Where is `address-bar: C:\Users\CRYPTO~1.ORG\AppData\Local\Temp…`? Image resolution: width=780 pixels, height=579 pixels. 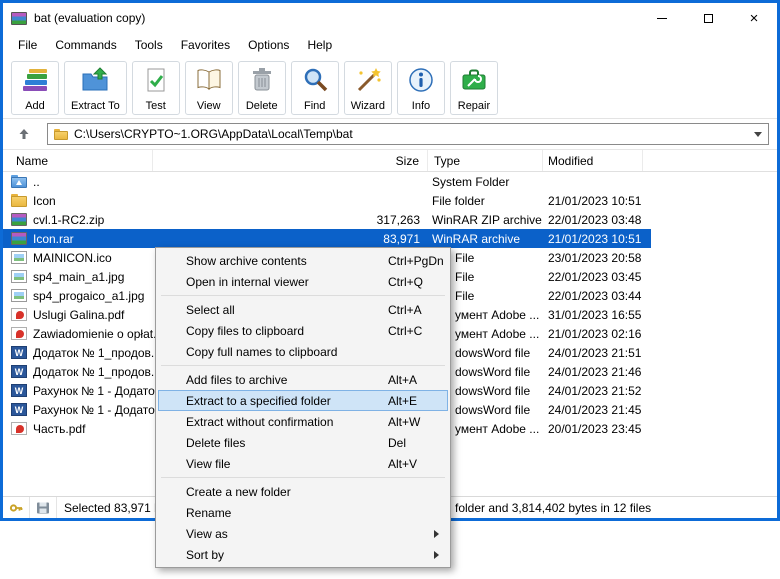 address-bar: C:\Users\CRYPTO~1.ORG\AppData\Local\Temp… is located at coordinates (390, 134).